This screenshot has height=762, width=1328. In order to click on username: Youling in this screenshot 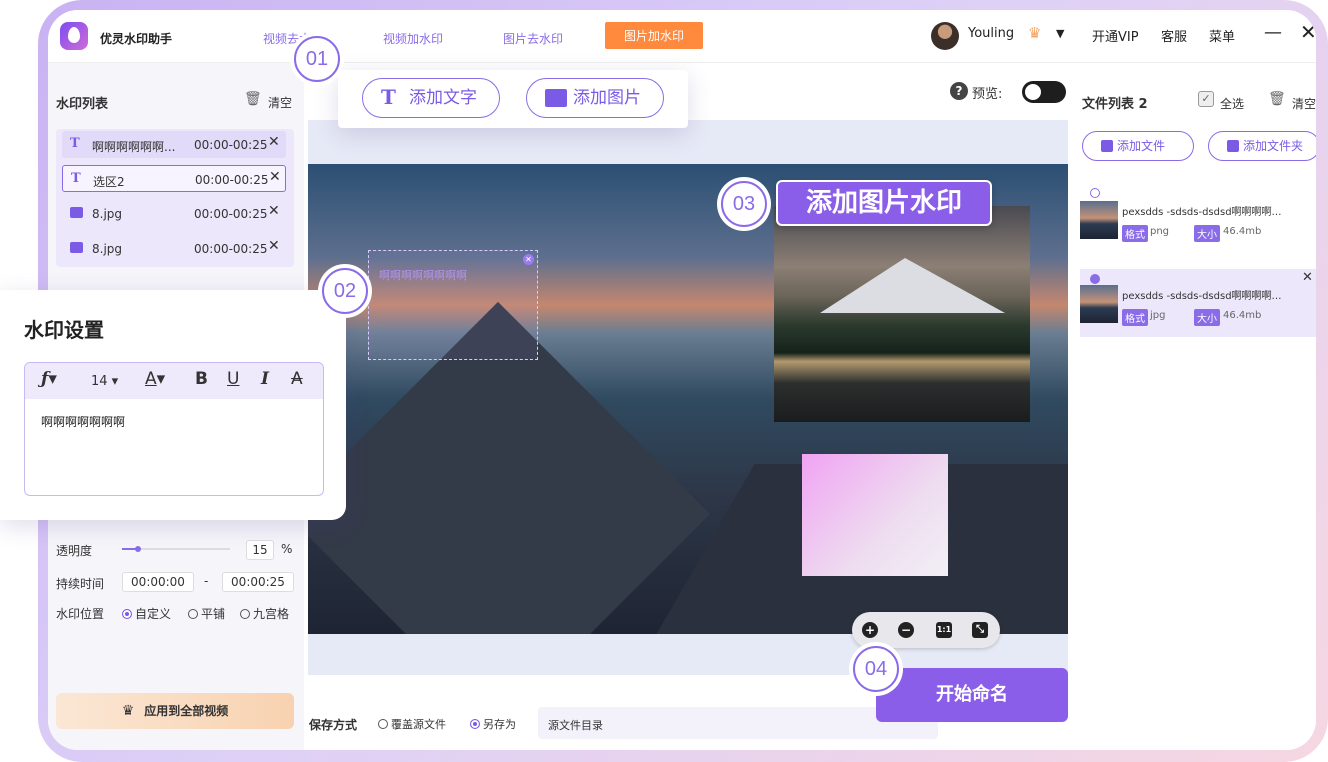, I will do `click(991, 33)`.